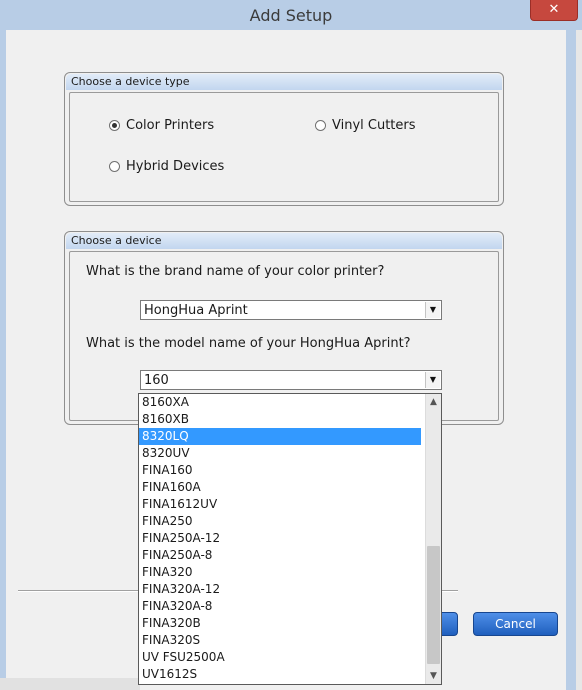  What do you see at coordinates (156, 380) in the screenshot?
I see `model-select-value: 160` at bounding box center [156, 380].